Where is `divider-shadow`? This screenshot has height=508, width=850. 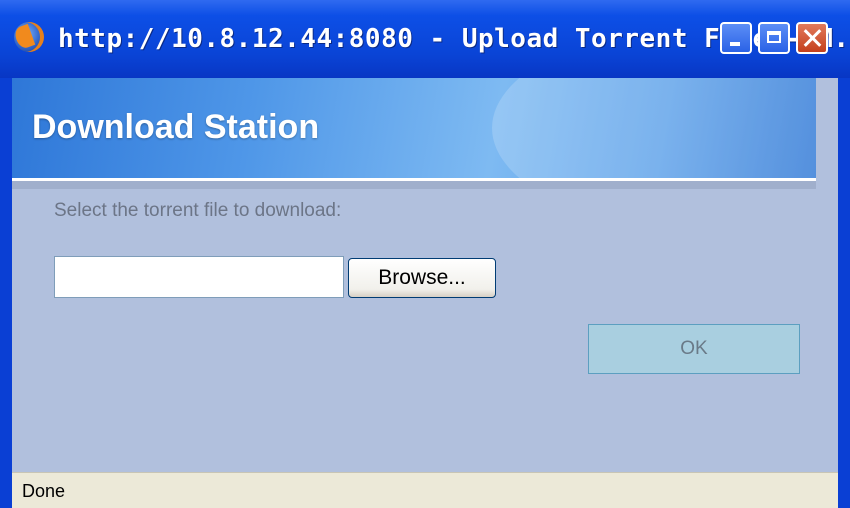
divider-shadow is located at coordinates (414, 185).